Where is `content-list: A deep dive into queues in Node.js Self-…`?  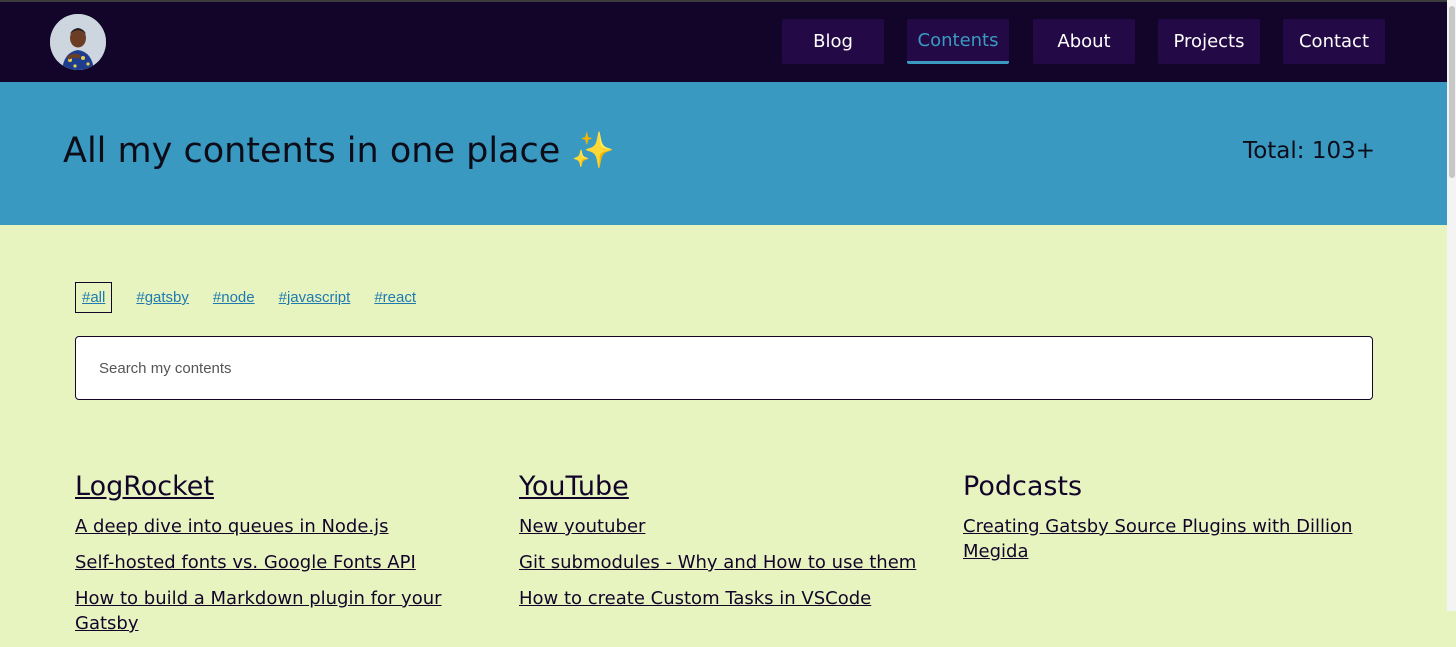 content-list: A deep dive into queues in Node.js Self-… is located at coordinates (285, 575).